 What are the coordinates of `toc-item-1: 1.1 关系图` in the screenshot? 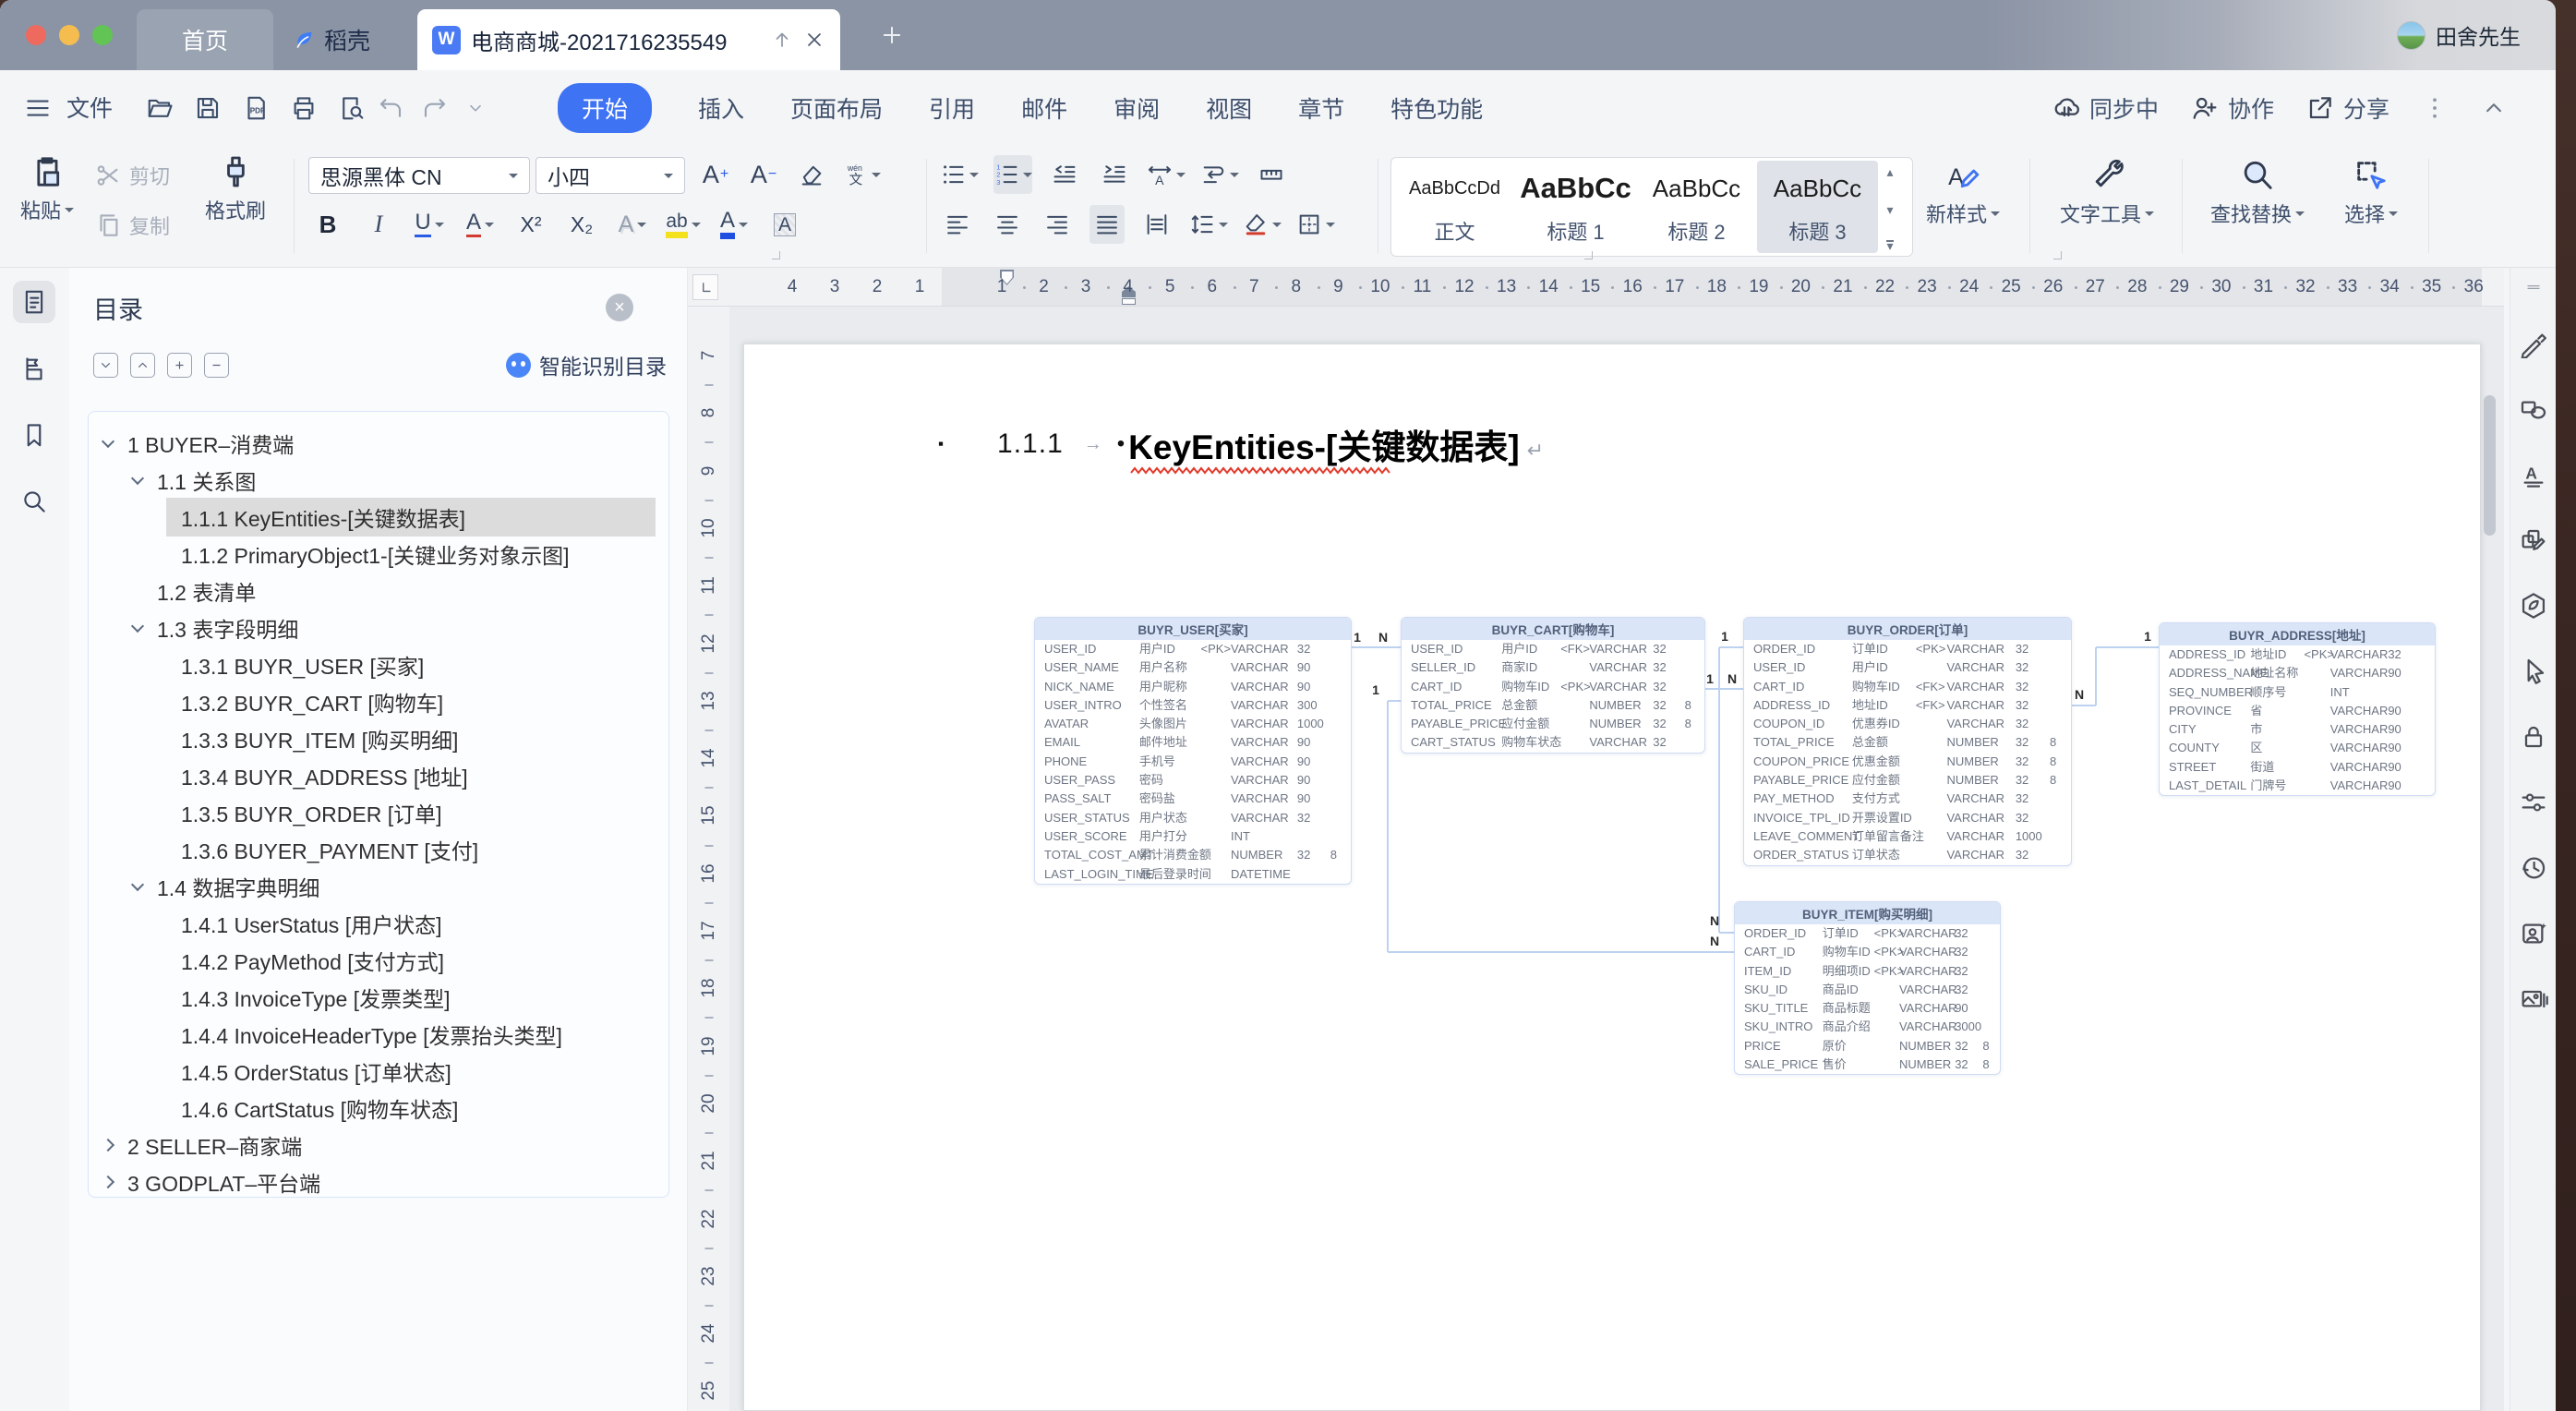 It's located at (378, 481).